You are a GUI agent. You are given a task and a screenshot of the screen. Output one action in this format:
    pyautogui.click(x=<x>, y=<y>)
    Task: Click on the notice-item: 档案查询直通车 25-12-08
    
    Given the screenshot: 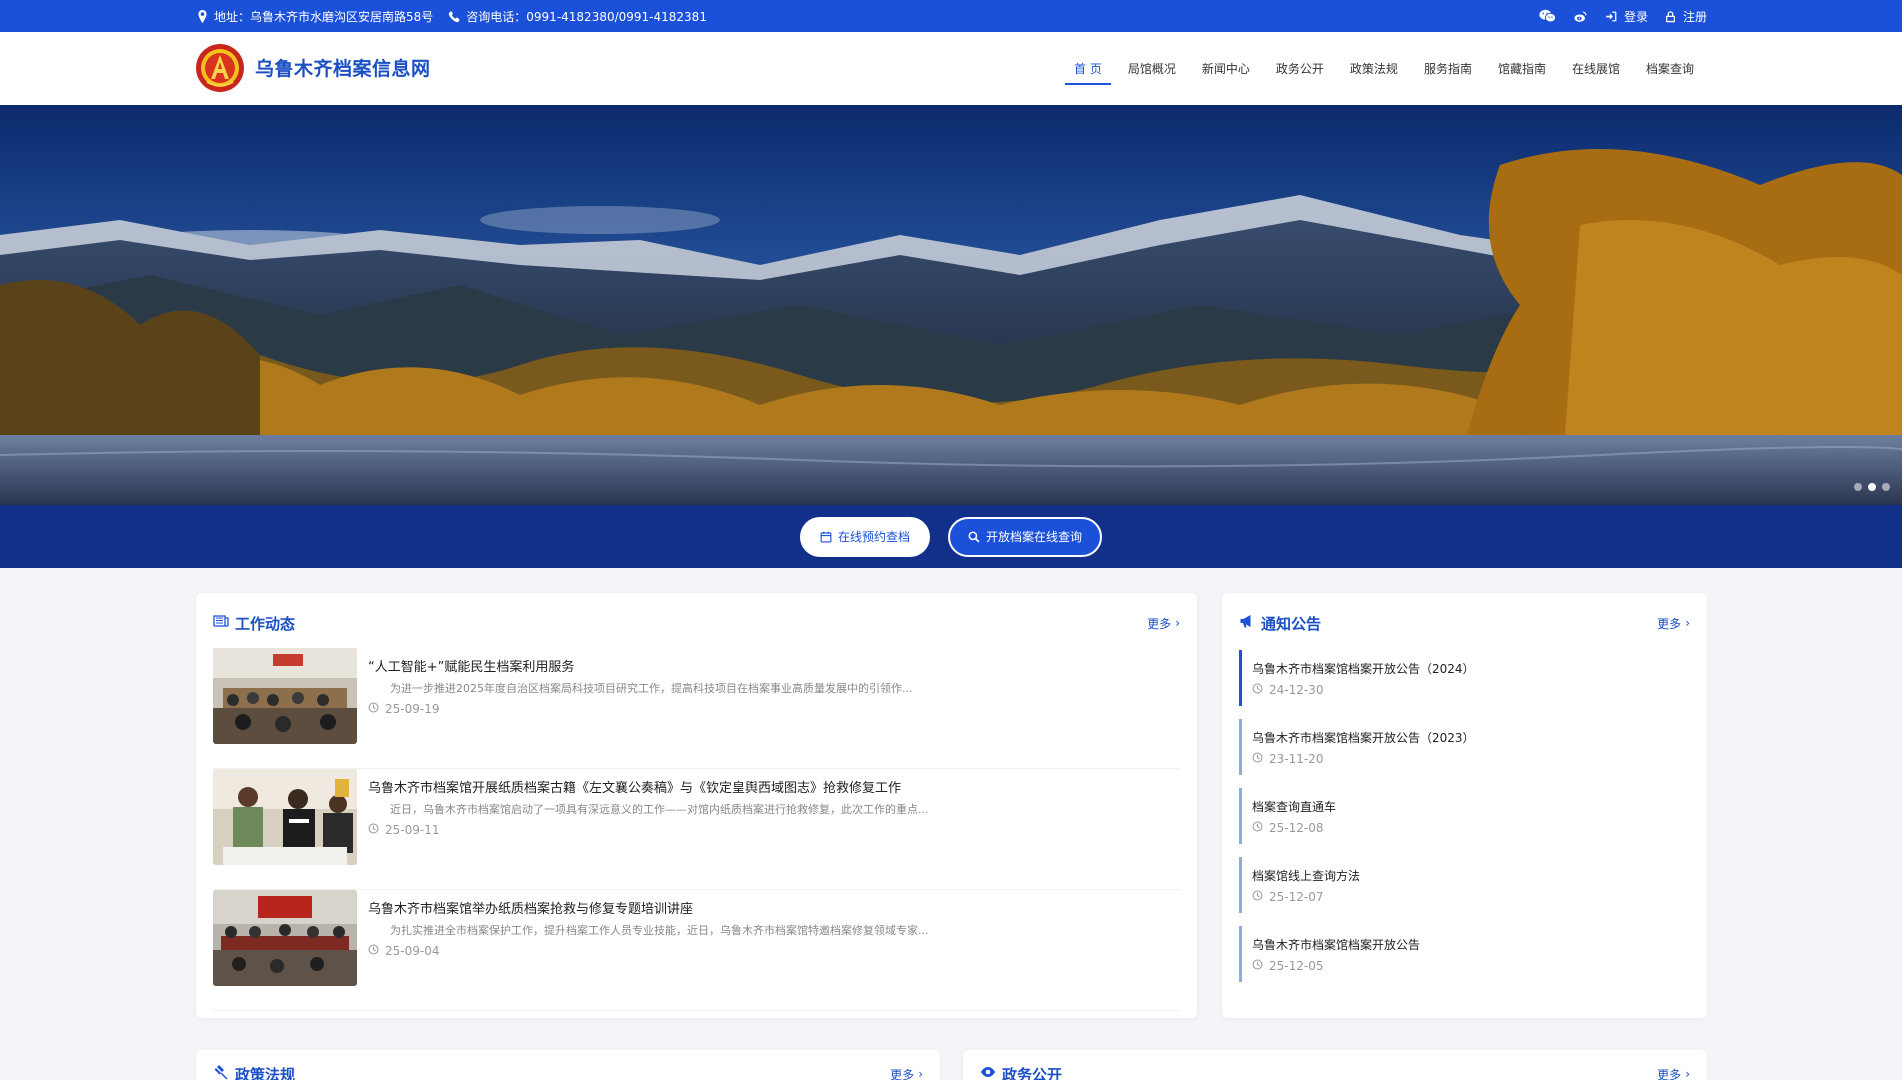 What is the action you would take?
    pyautogui.click(x=1464, y=816)
    